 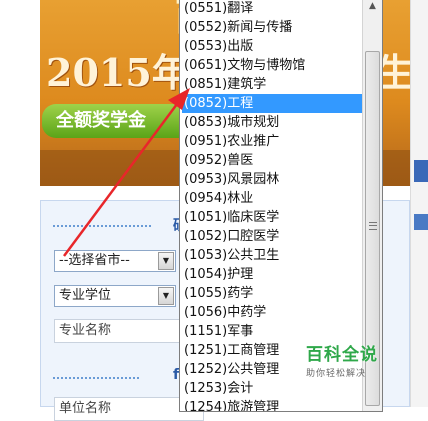 I want to click on arrow-shaft, so click(x=122, y=178).